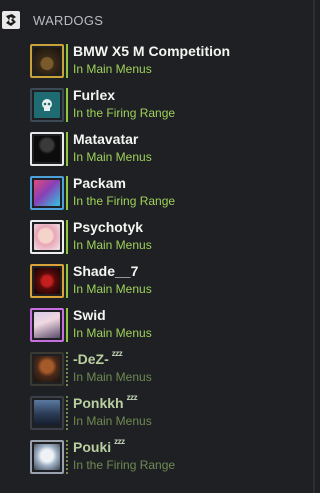  I want to click on friend-name: Furlex, so click(94, 95).